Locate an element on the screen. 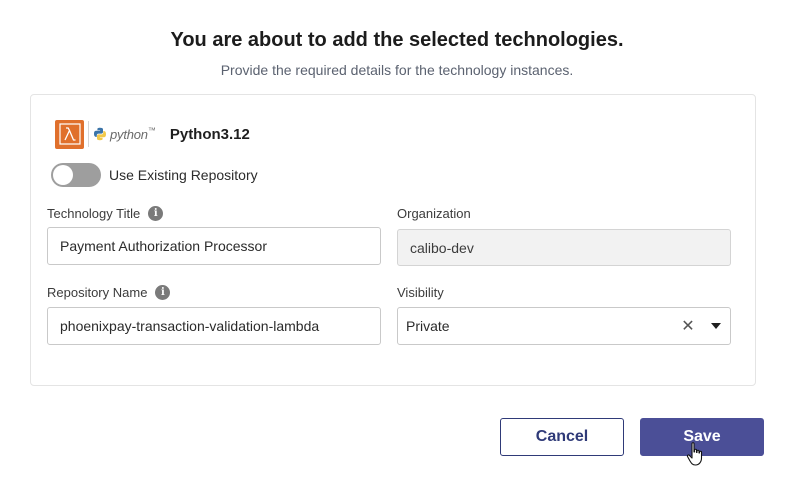  technology-title-value: Payment Authorization Processor is located at coordinates (163, 246).